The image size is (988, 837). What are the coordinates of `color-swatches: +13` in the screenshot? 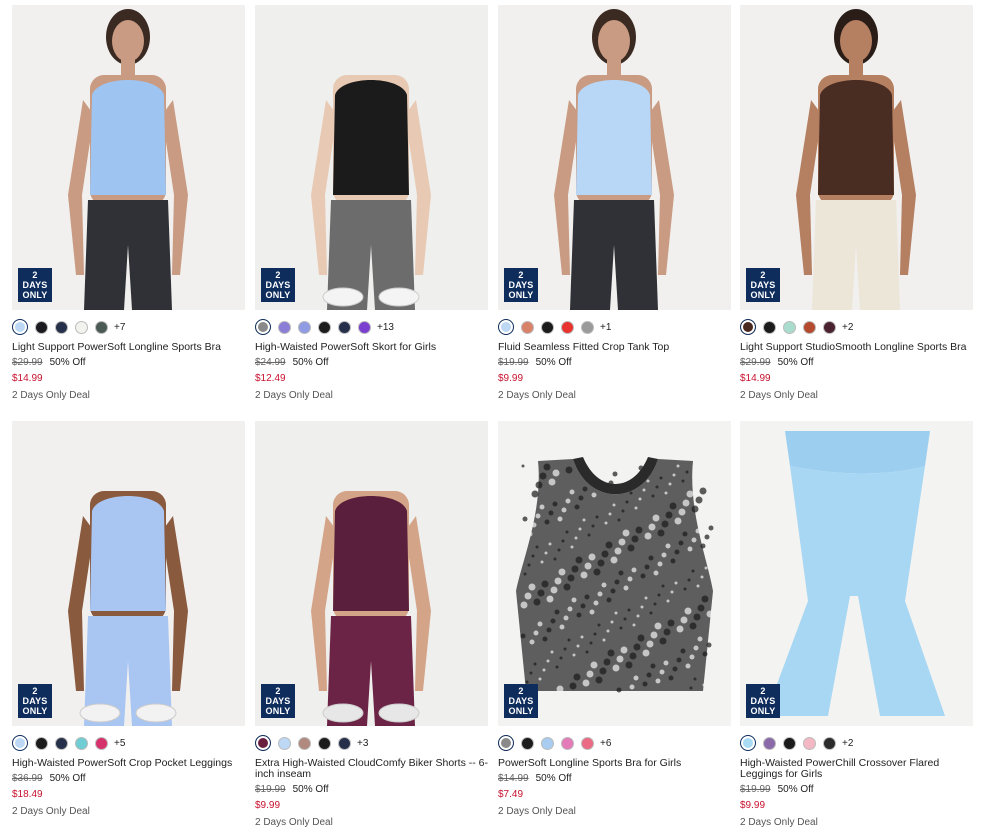 It's located at (371, 327).